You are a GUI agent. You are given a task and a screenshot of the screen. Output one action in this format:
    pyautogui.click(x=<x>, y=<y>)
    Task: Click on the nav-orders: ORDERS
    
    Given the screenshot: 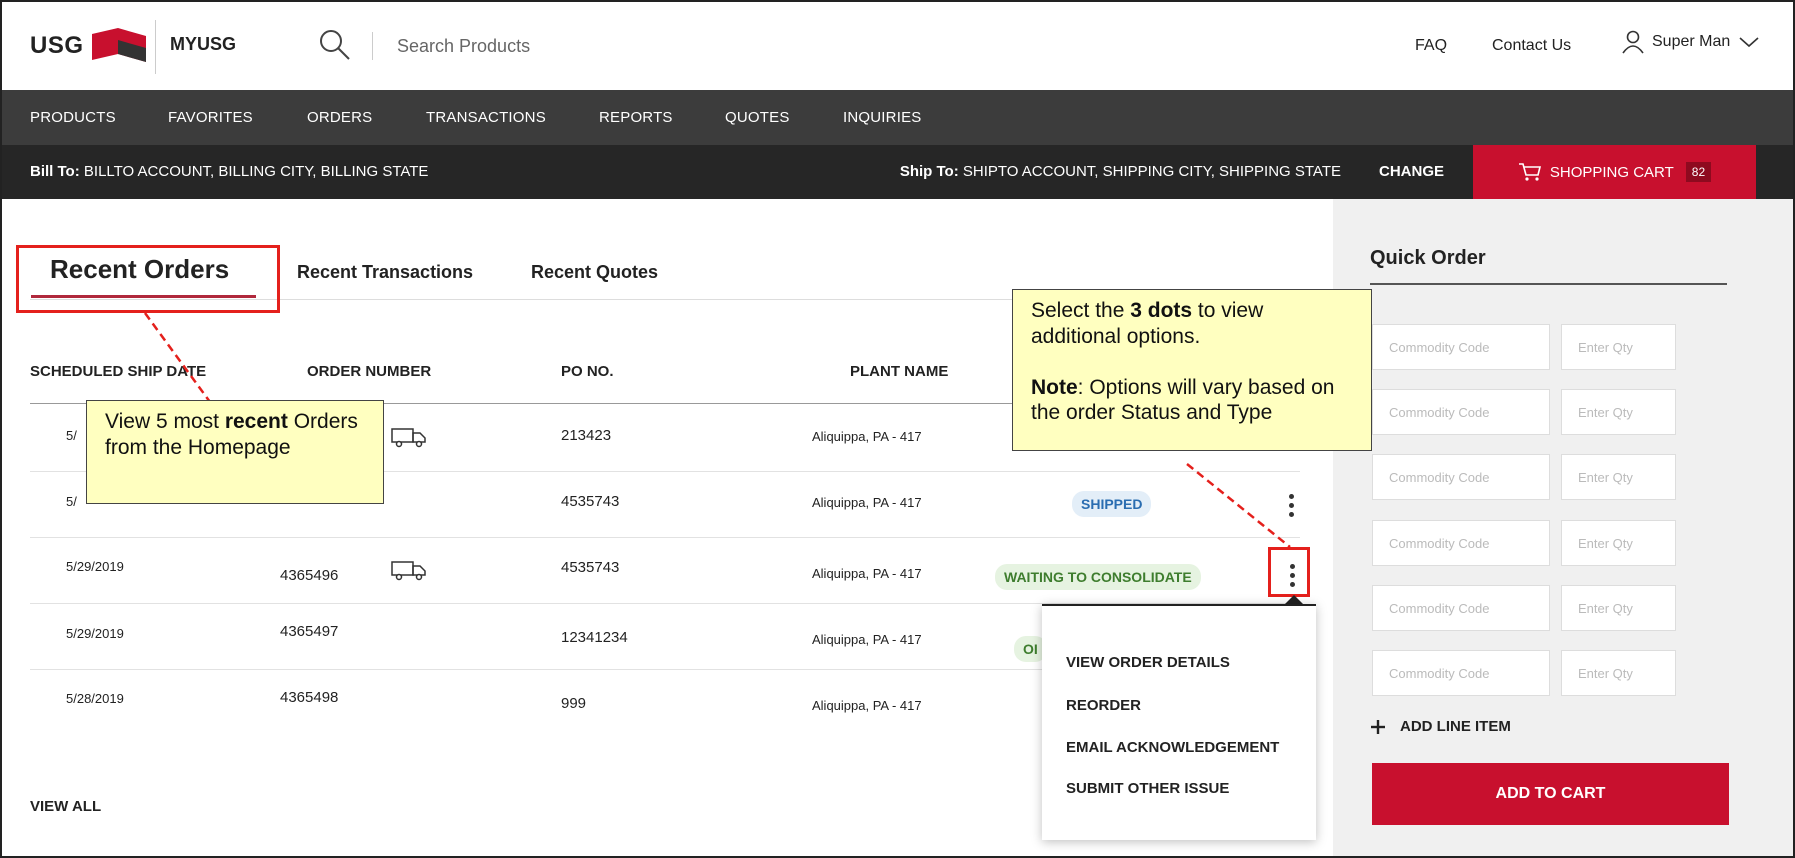 What is the action you would take?
    pyautogui.click(x=339, y=117)
    